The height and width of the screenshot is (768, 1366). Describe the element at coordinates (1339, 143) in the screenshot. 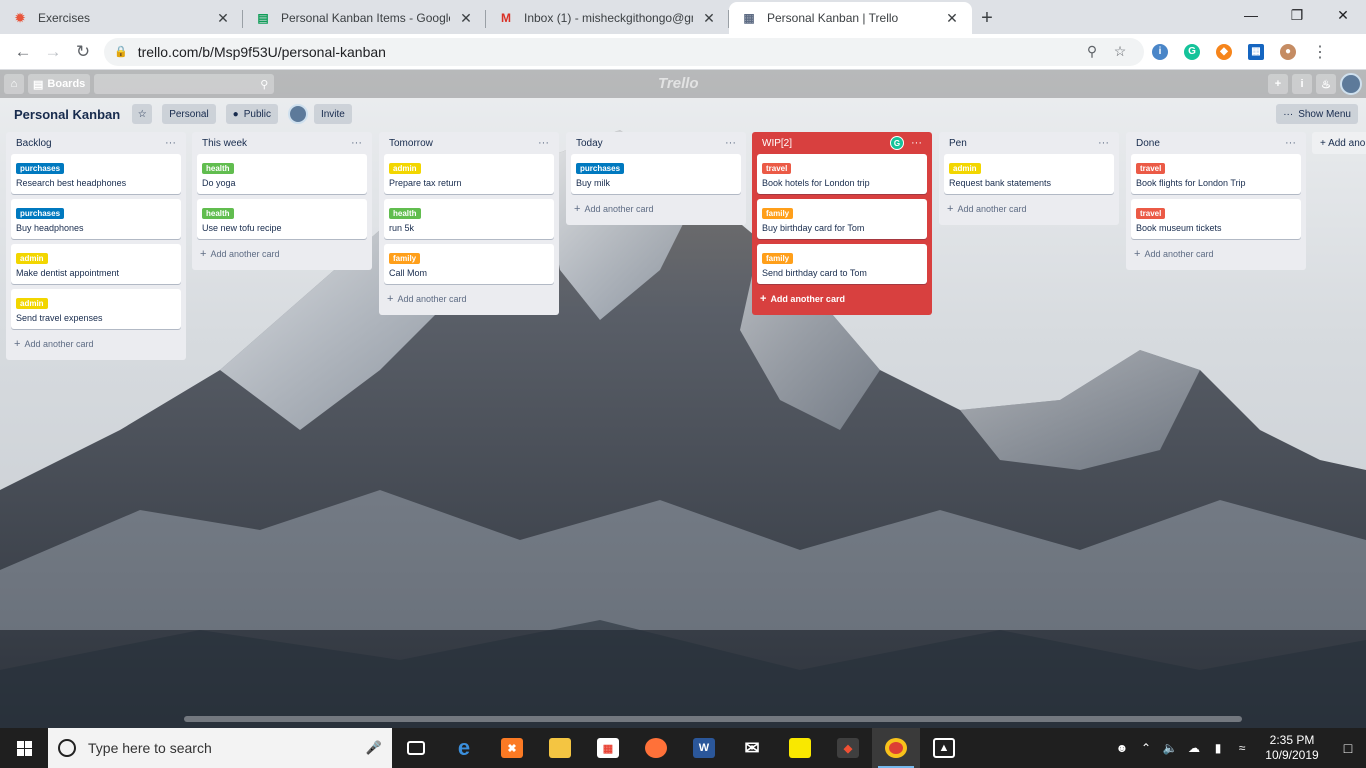

I see `add-list-button: + Add ano` at that location.